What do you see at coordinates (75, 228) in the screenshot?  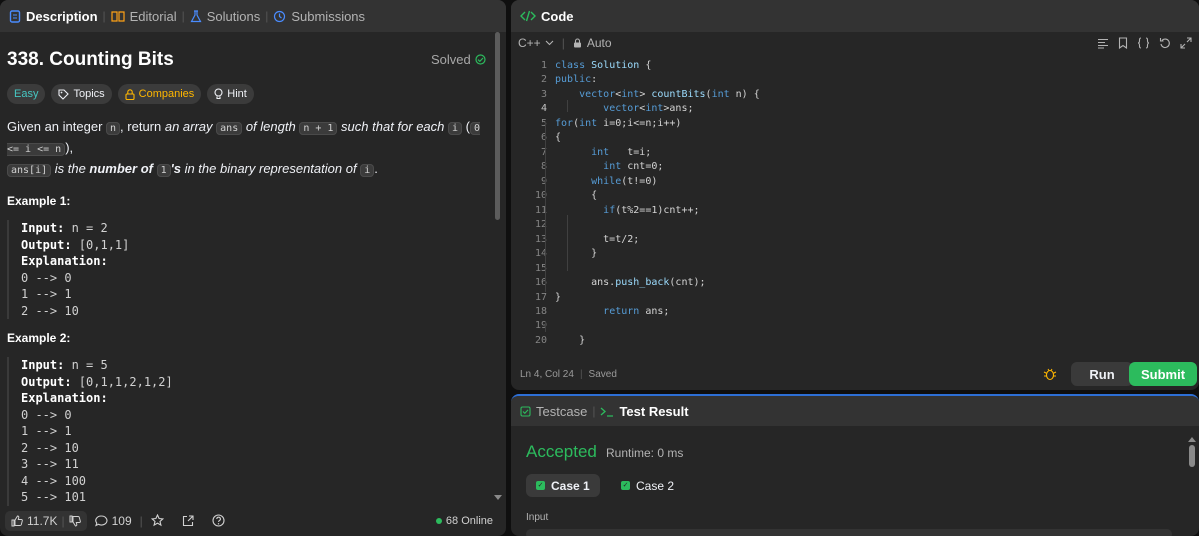 I see `example-input: Input: n = 2` at bounding box center [75, 228].